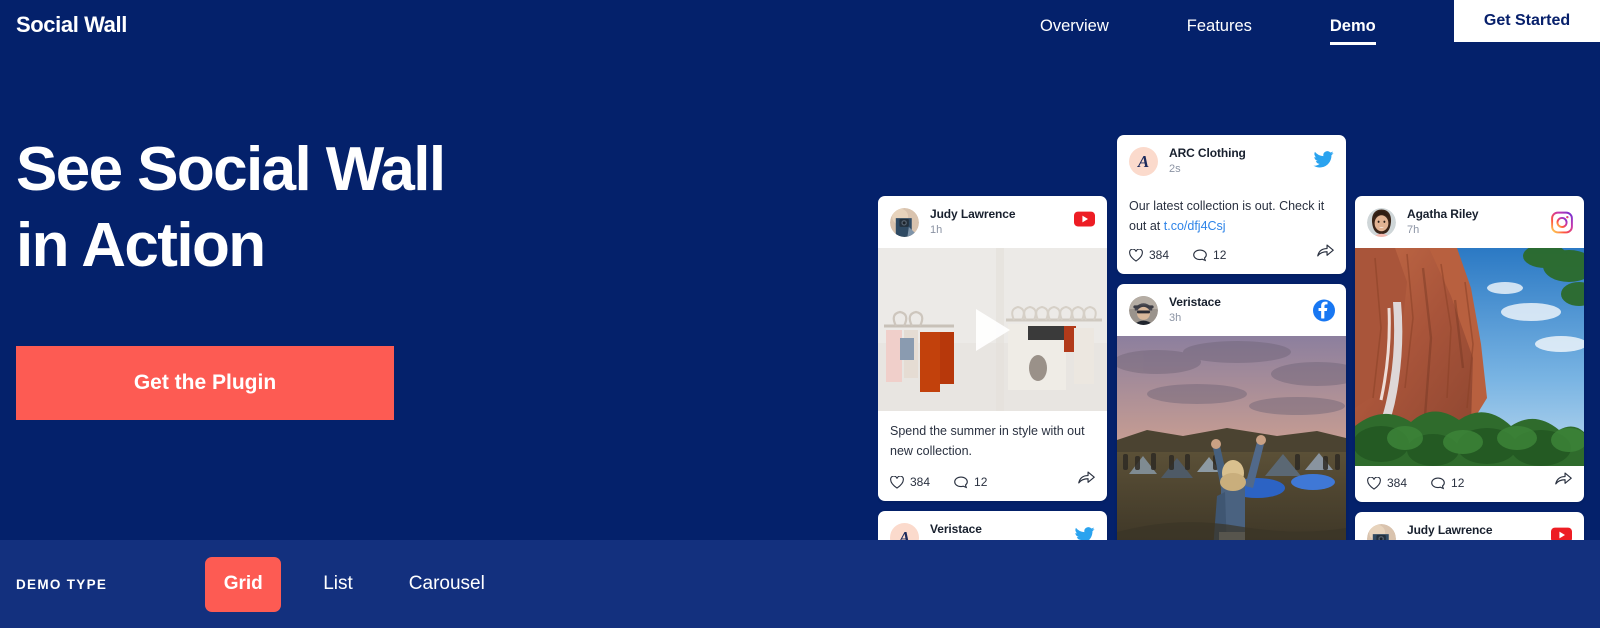  Describe the element at coordinates (1231, 310) in the screenshot. I see `card-header: Veristace 3h` at that location.